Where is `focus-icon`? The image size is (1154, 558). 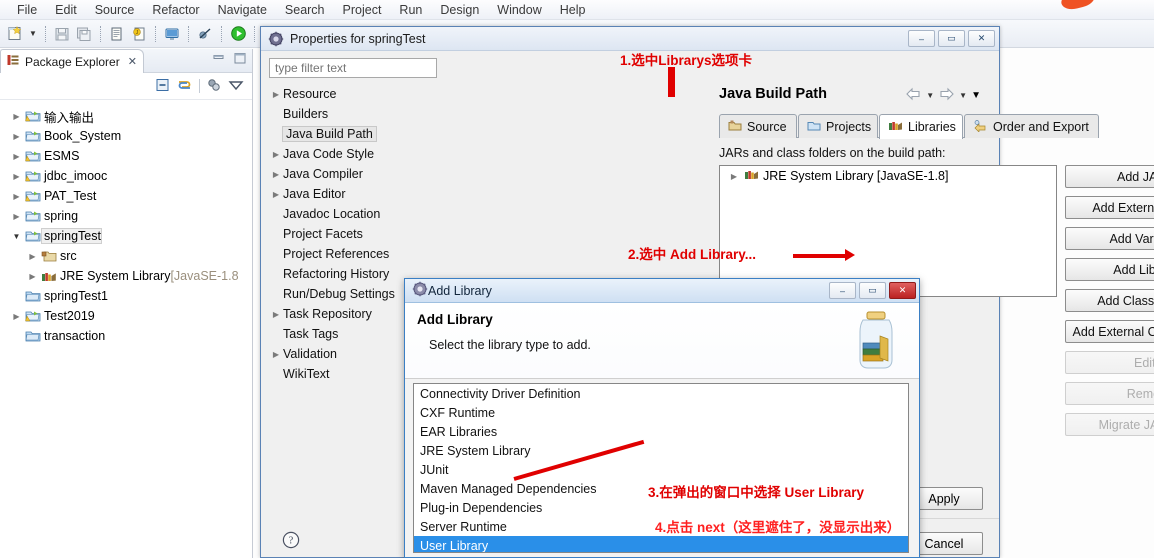 focus-icon is located at coordinates (214, 86).